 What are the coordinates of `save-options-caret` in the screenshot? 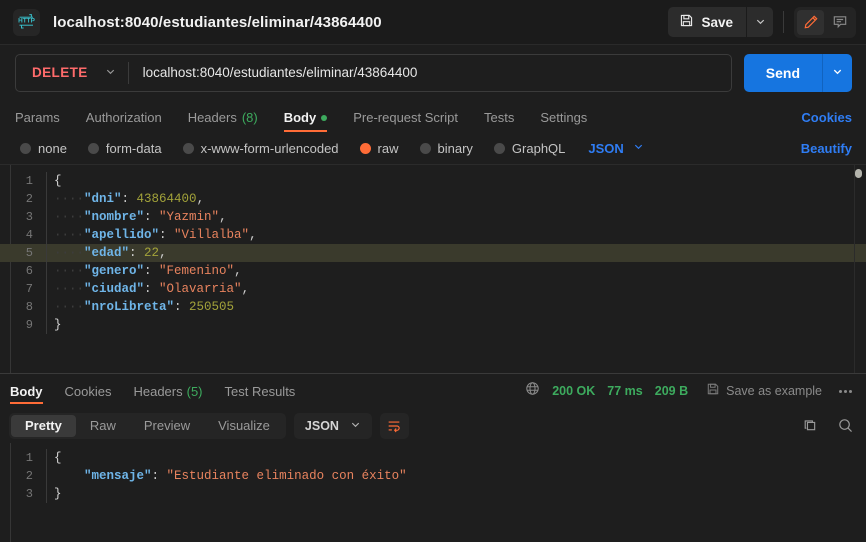 It's located at (759, 22).